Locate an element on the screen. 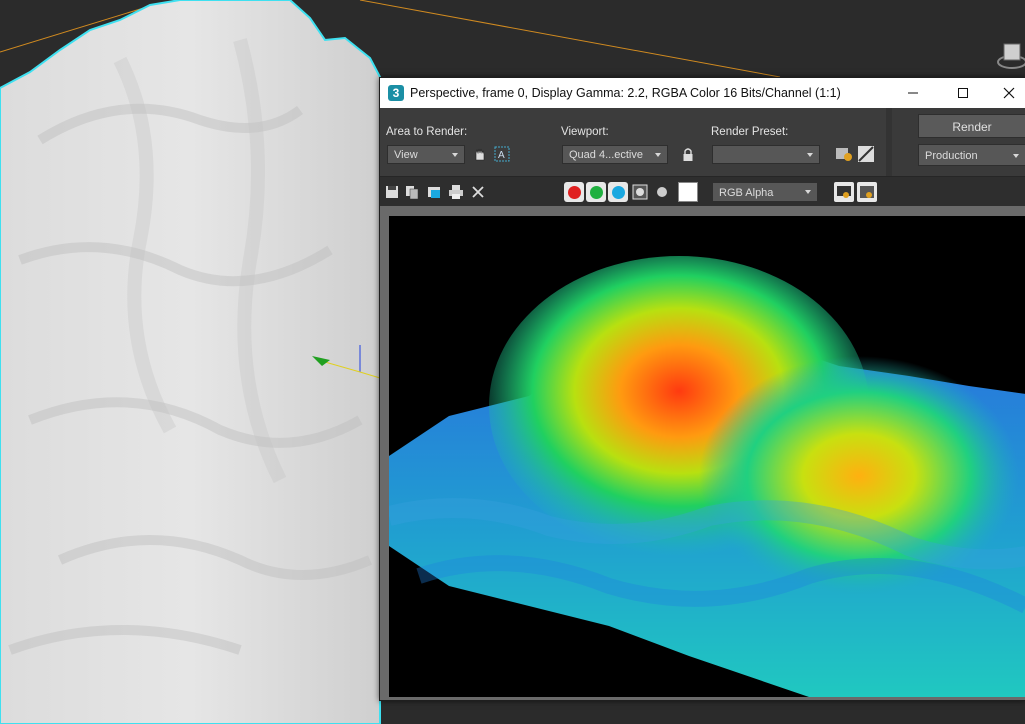  viewport-value: Quad 4...ective is located at coordinates (606, 155).